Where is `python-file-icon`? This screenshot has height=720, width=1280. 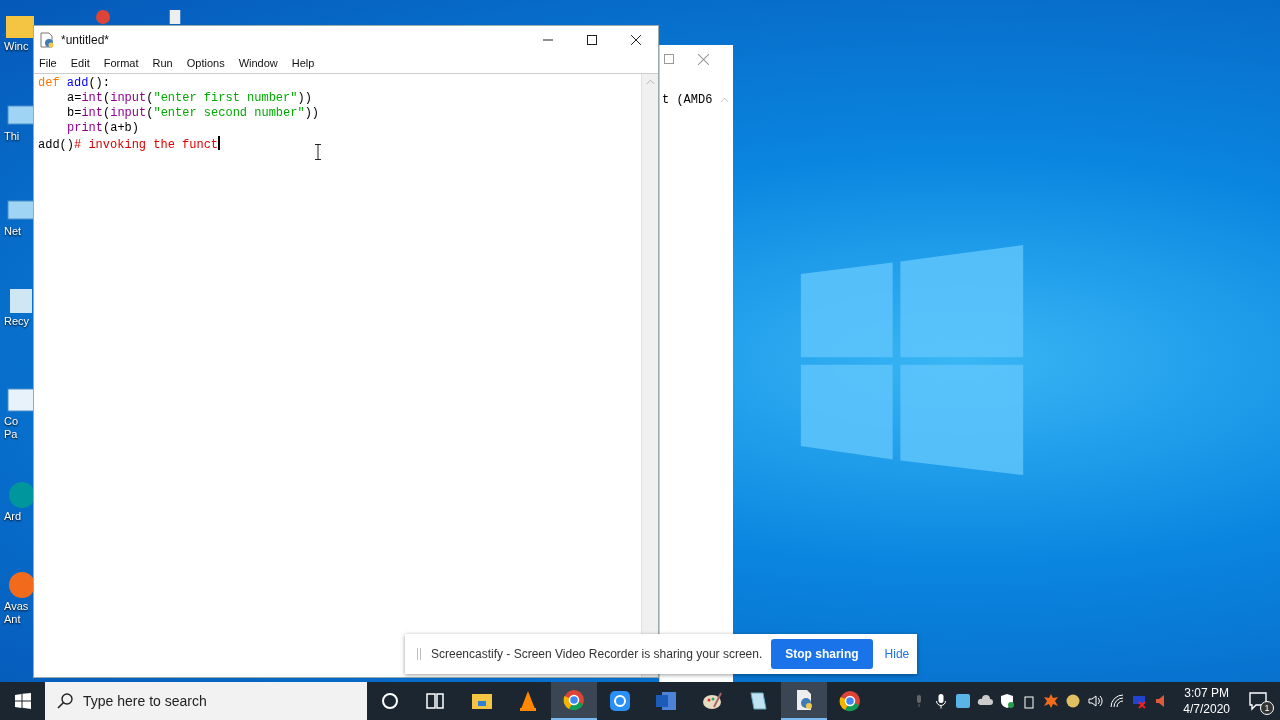 python-file-icon is located at coordinates (47, 39).